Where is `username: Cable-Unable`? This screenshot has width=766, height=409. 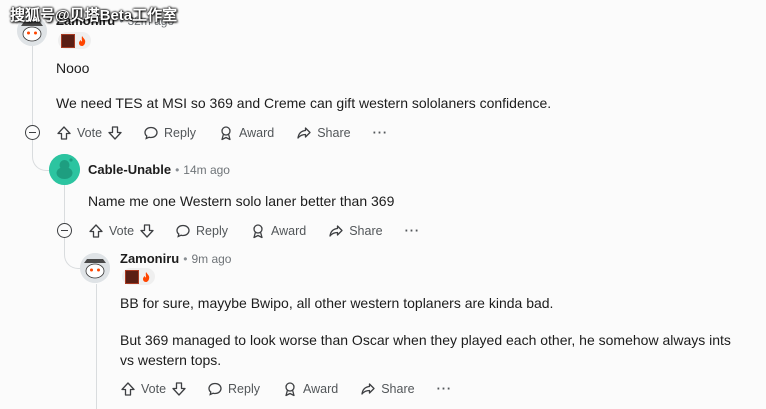 username: Cable-Unable is located at coordinates (129, 169).